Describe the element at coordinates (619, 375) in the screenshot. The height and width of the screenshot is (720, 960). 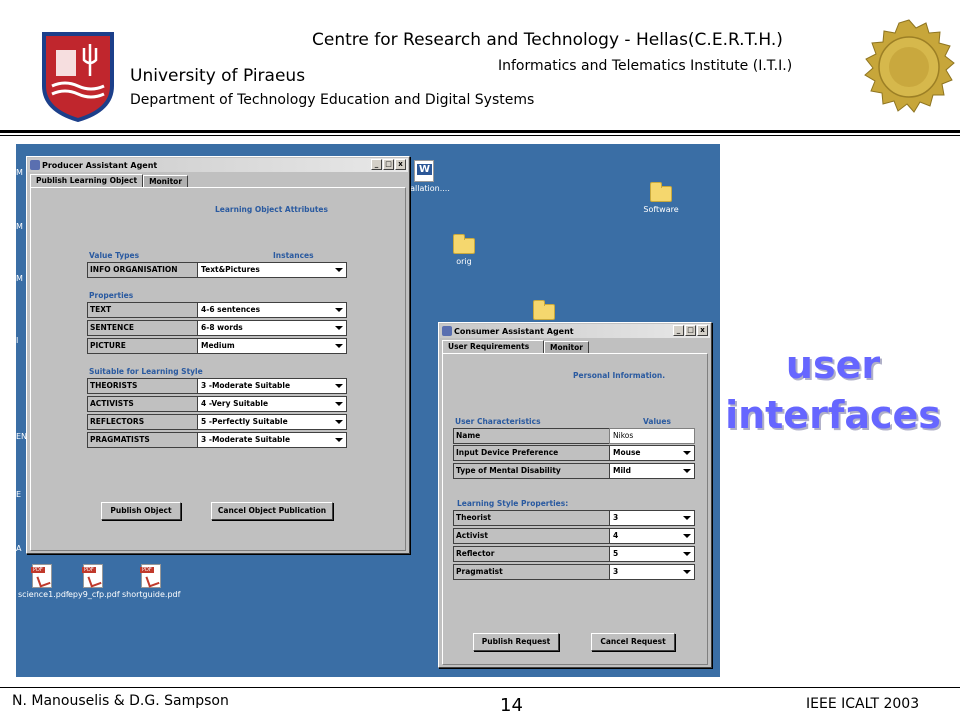
I see `section-title: Personal Information.` at that location.